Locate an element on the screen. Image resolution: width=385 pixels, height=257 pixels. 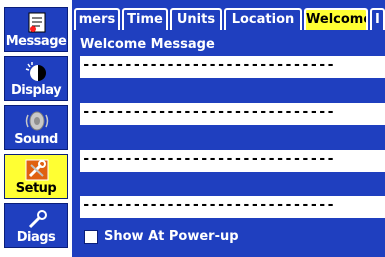
message-icon is located at coordinates (37, 22).